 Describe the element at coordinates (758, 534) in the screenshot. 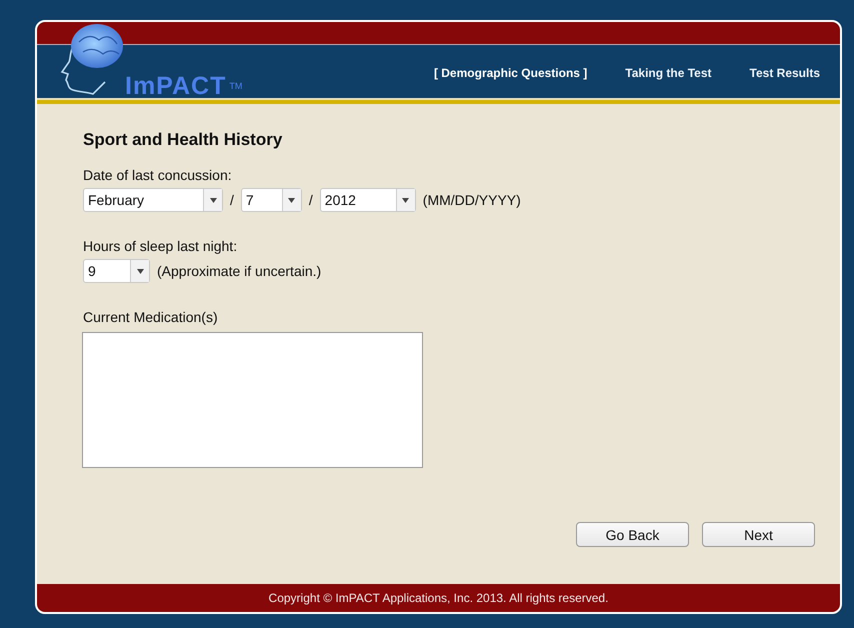

I see `next-button: Next` at that location.